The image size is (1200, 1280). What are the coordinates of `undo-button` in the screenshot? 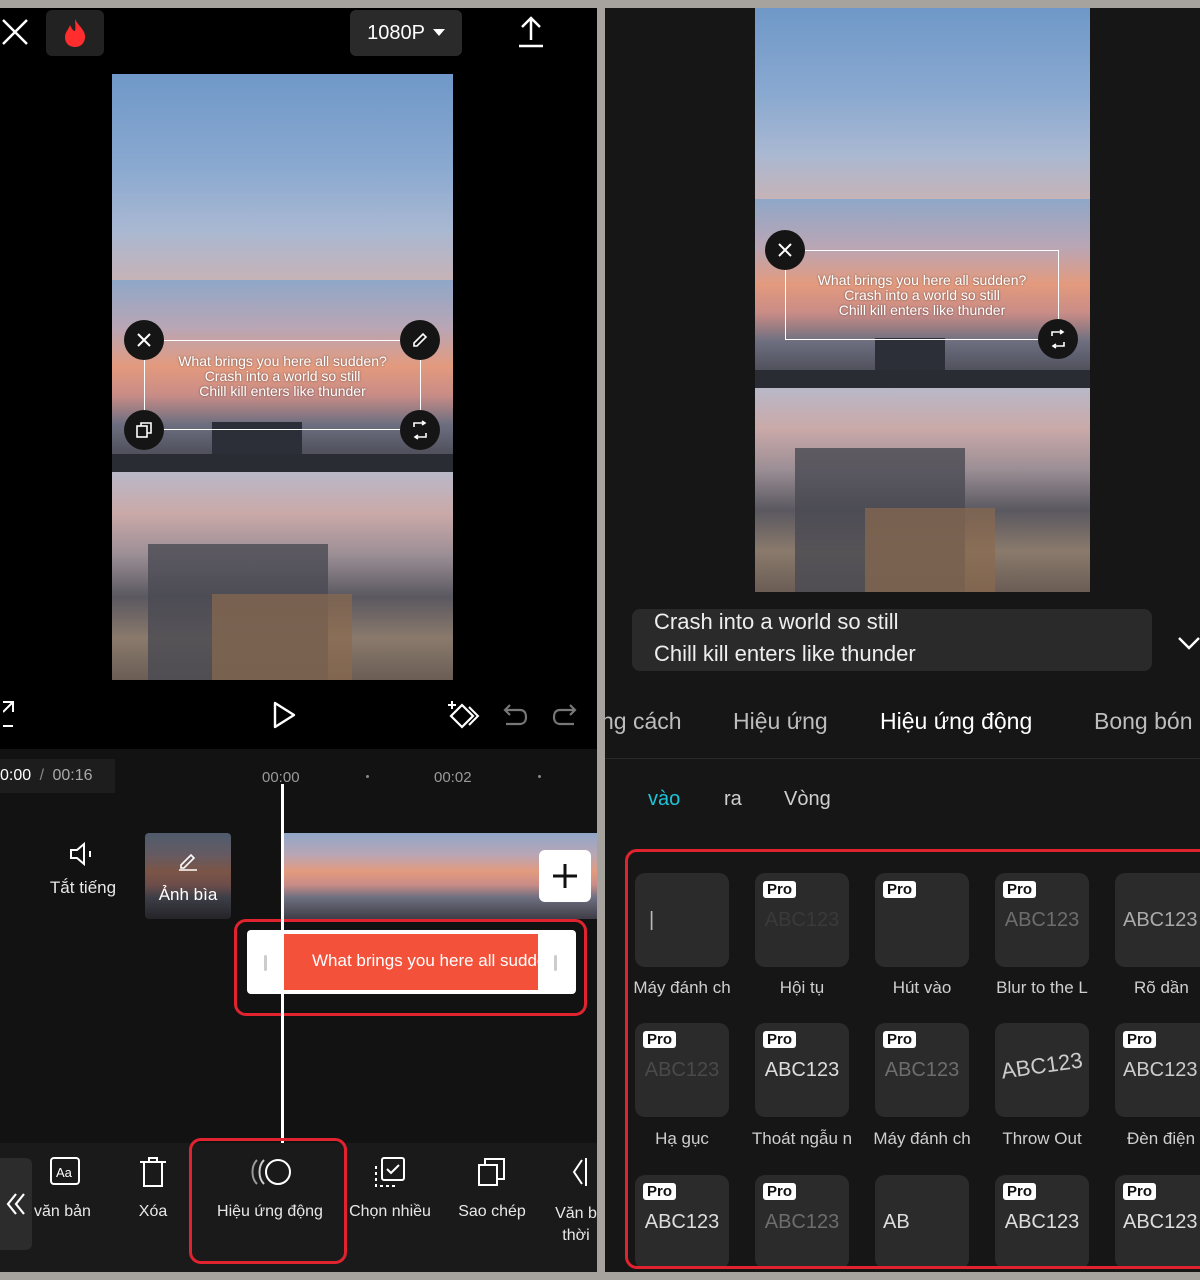 It's located at (514, 715).